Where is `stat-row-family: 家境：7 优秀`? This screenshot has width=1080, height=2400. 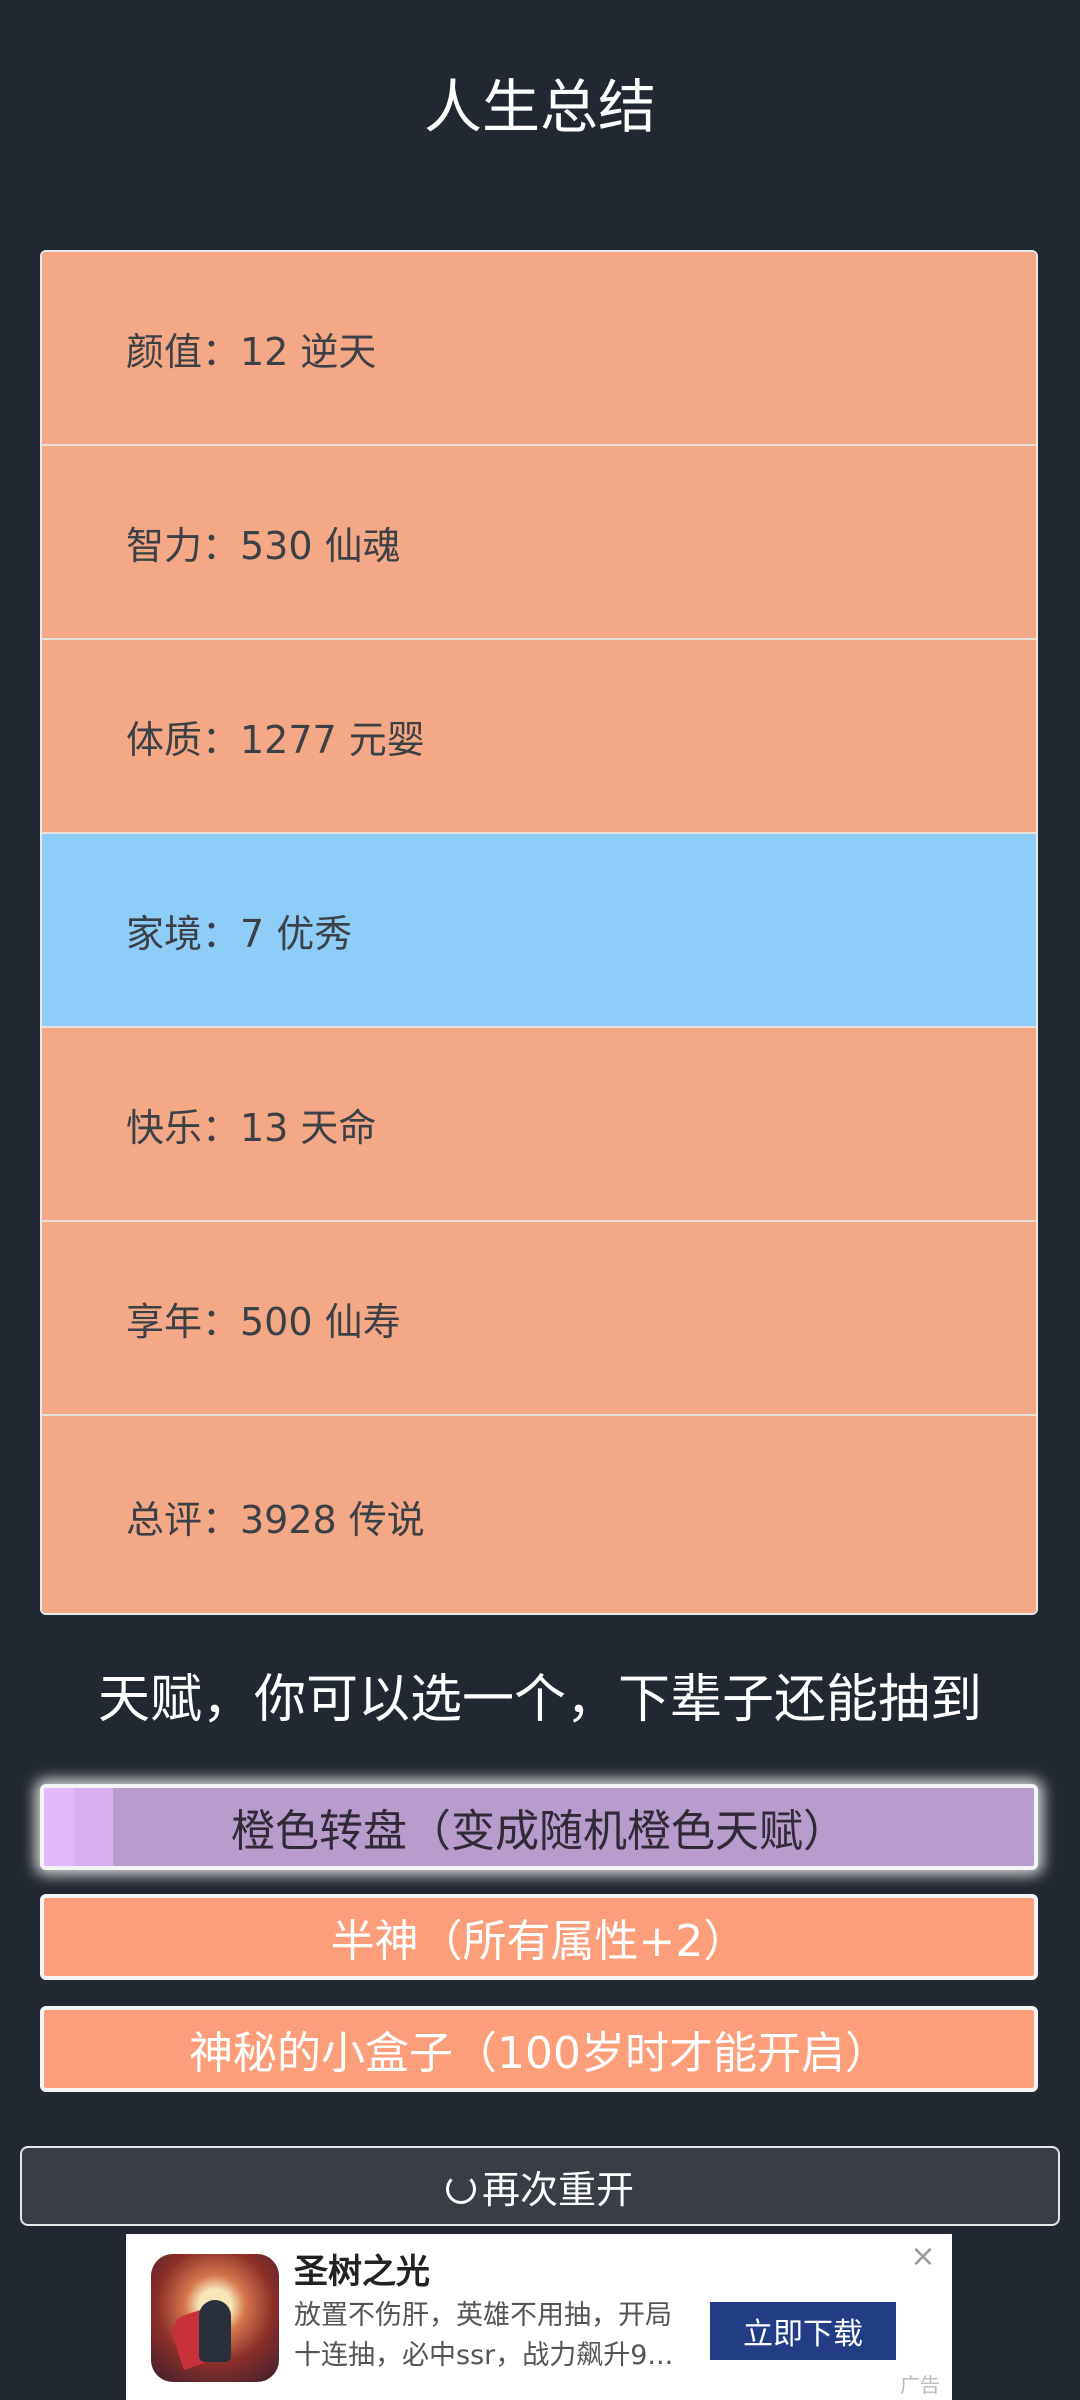
stat-row-family: 家境：7 优秀 is located at coordinates (539, 931).